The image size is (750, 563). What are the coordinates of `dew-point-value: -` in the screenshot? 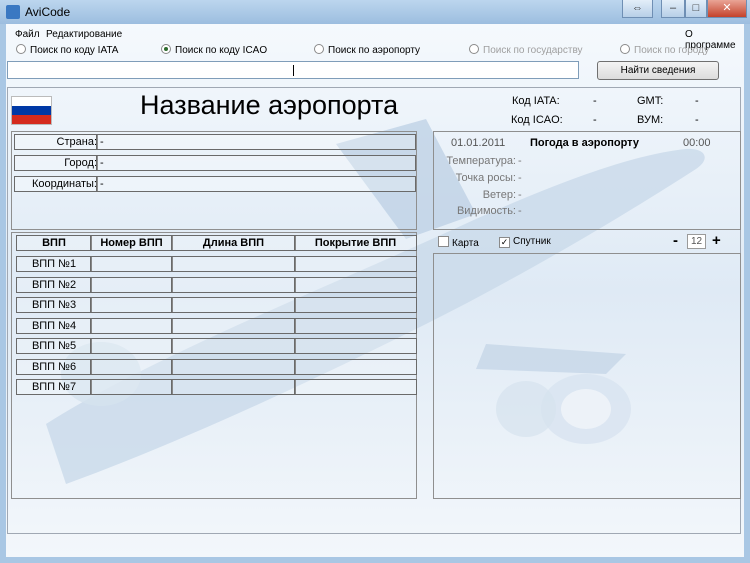 It's located at (520, 178).